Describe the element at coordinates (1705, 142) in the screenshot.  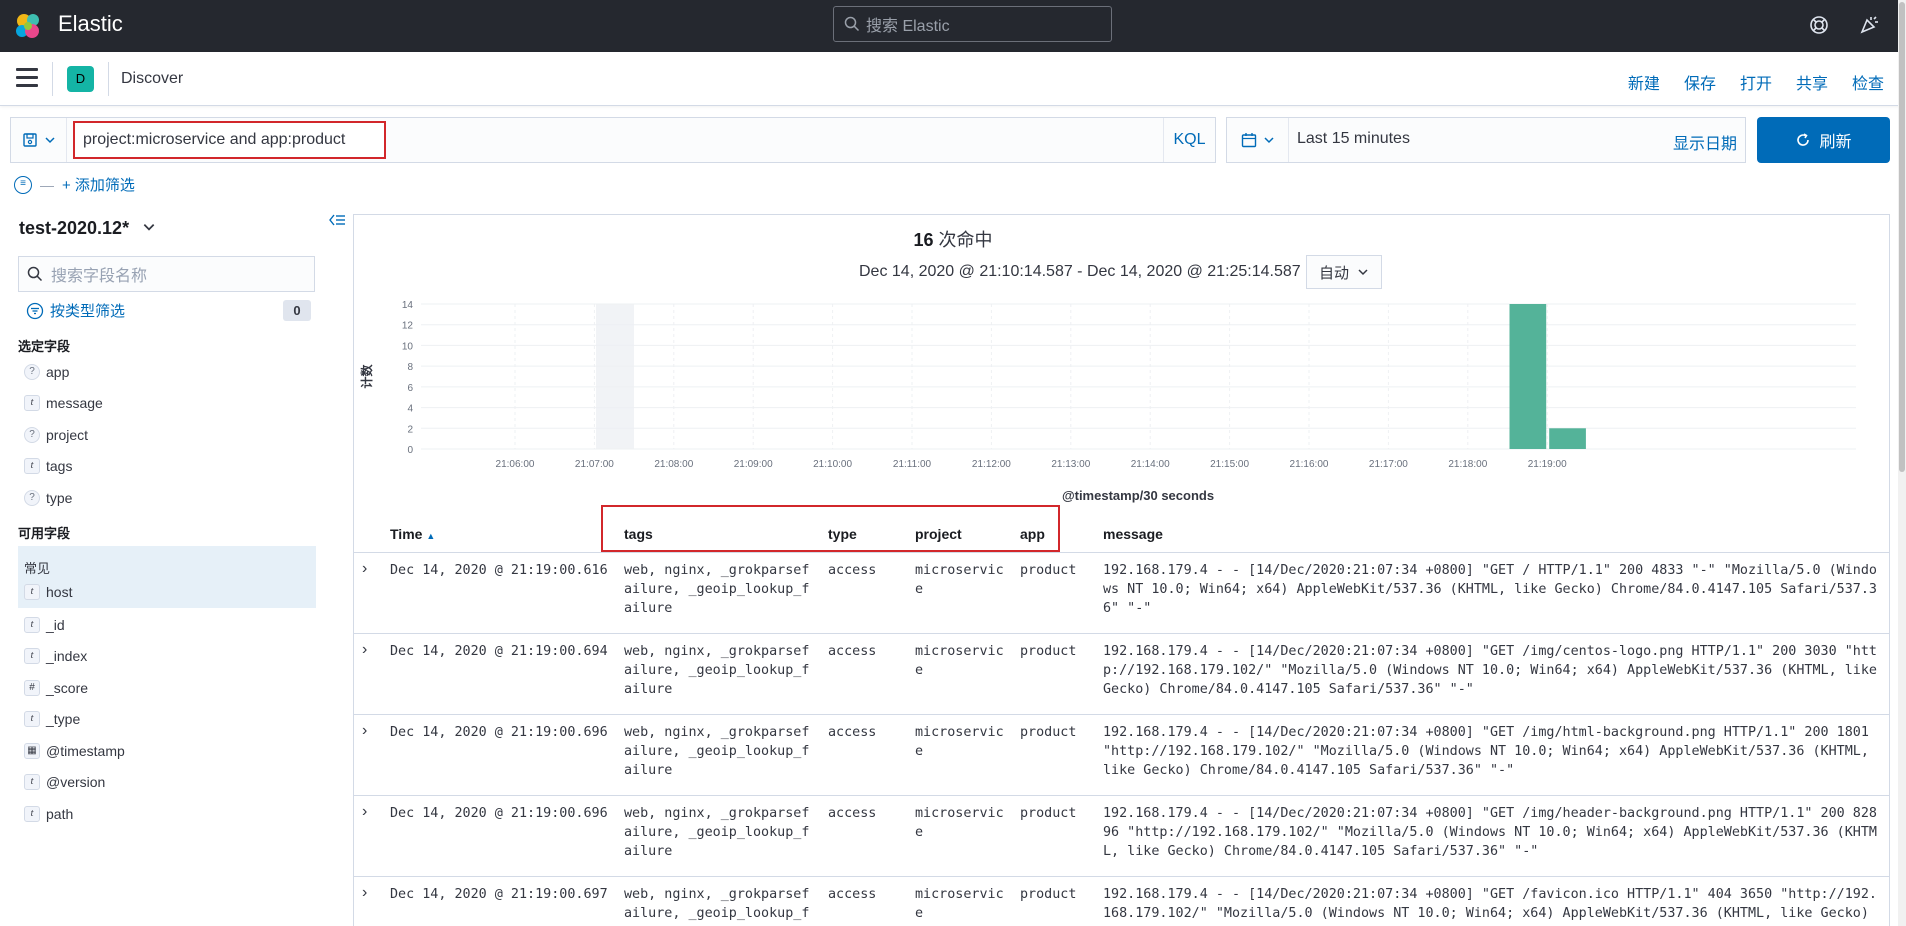
I see `show-dates-button: 显示日期` at that location.